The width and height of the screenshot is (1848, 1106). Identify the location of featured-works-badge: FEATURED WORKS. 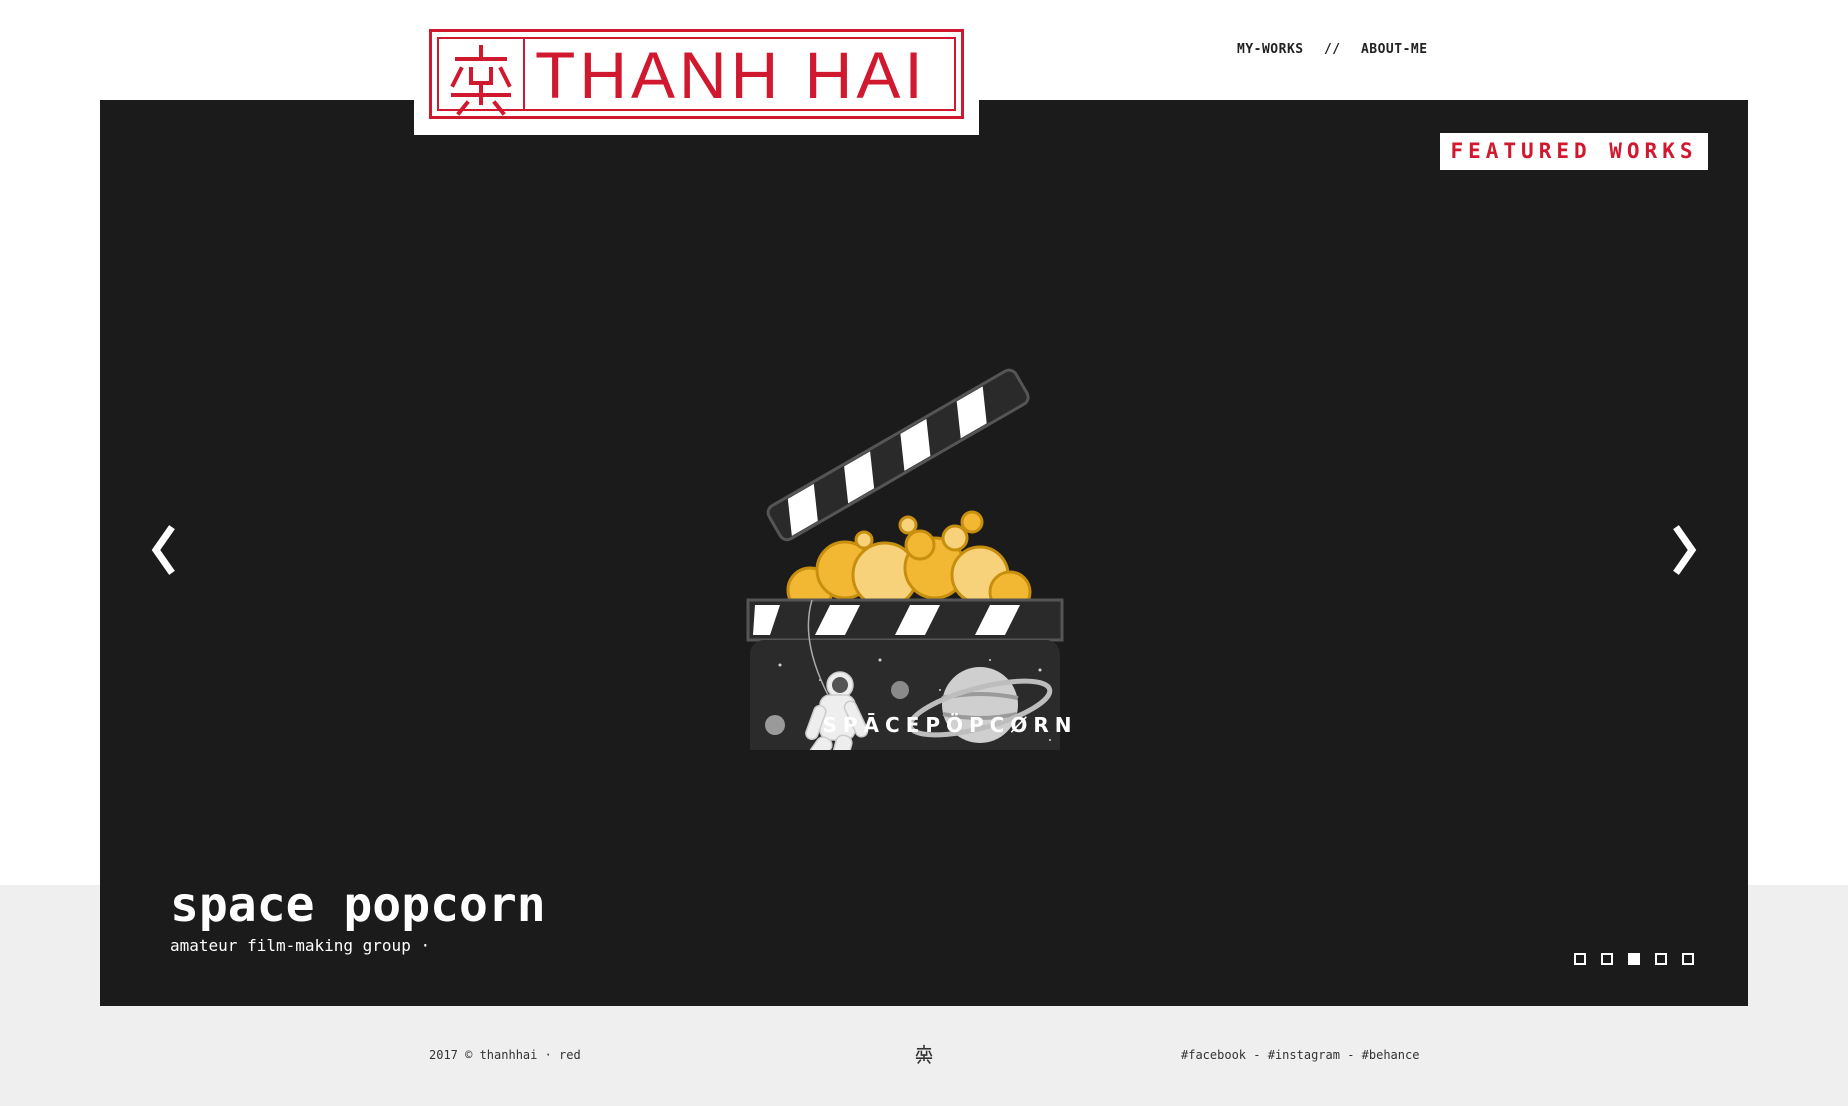
(1574, 151).